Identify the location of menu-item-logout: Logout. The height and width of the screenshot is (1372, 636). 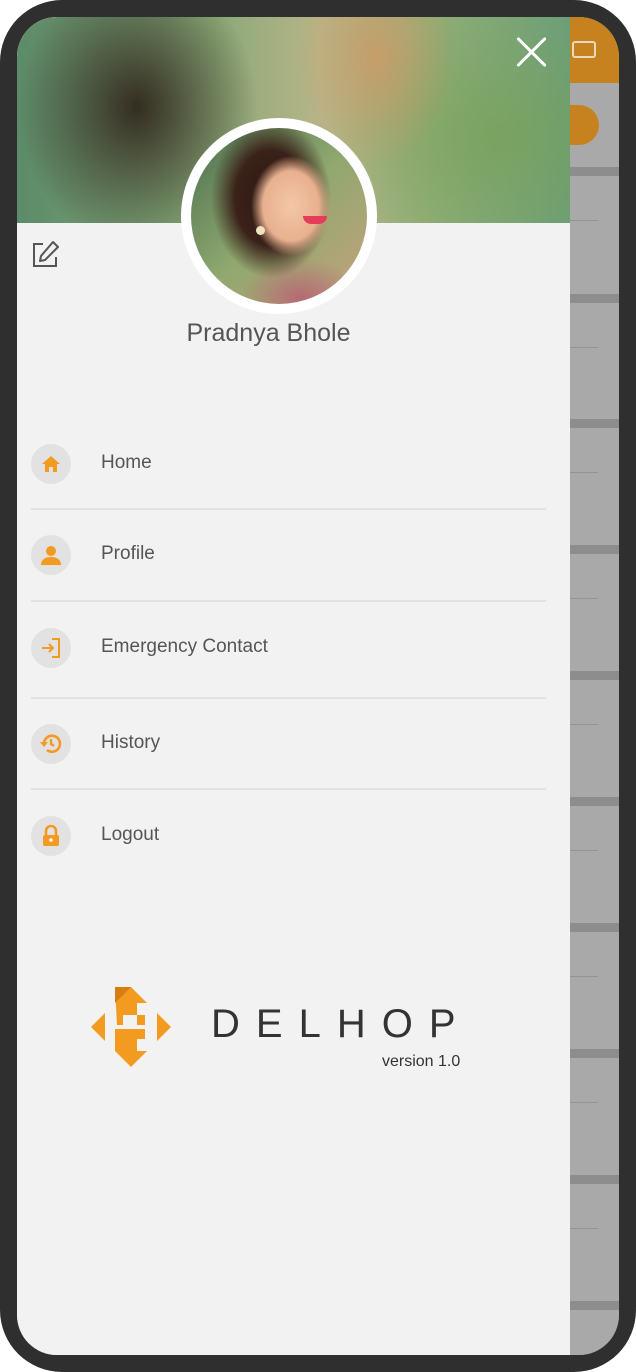
(288, 856).